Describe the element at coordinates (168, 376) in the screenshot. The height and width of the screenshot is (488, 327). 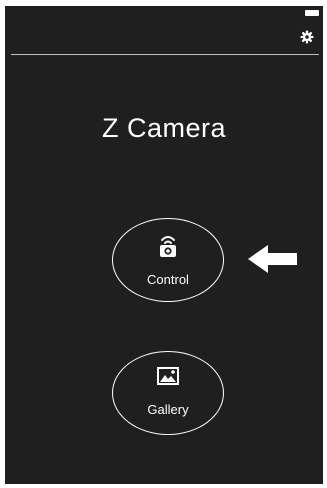
I see `image-icon` at that location.